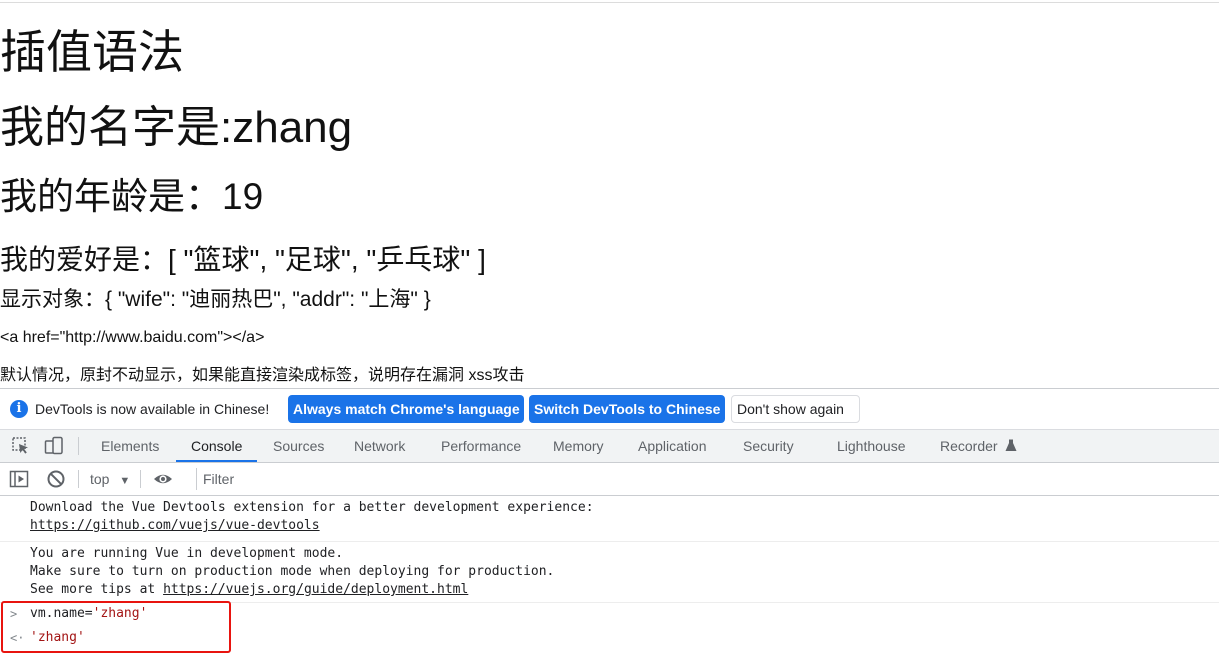 Image resolution: width=1219 pixels, height=657 pixels. What do you see at coordinates (97, 589) in the screenshot?
I see `console-text: See more tips at` at bounding box center [97, 589].